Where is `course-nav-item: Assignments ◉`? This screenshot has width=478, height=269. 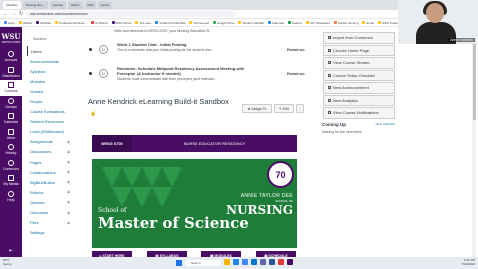 course-nav-item: Assignments ◉ is located at coordinates (49, 142).